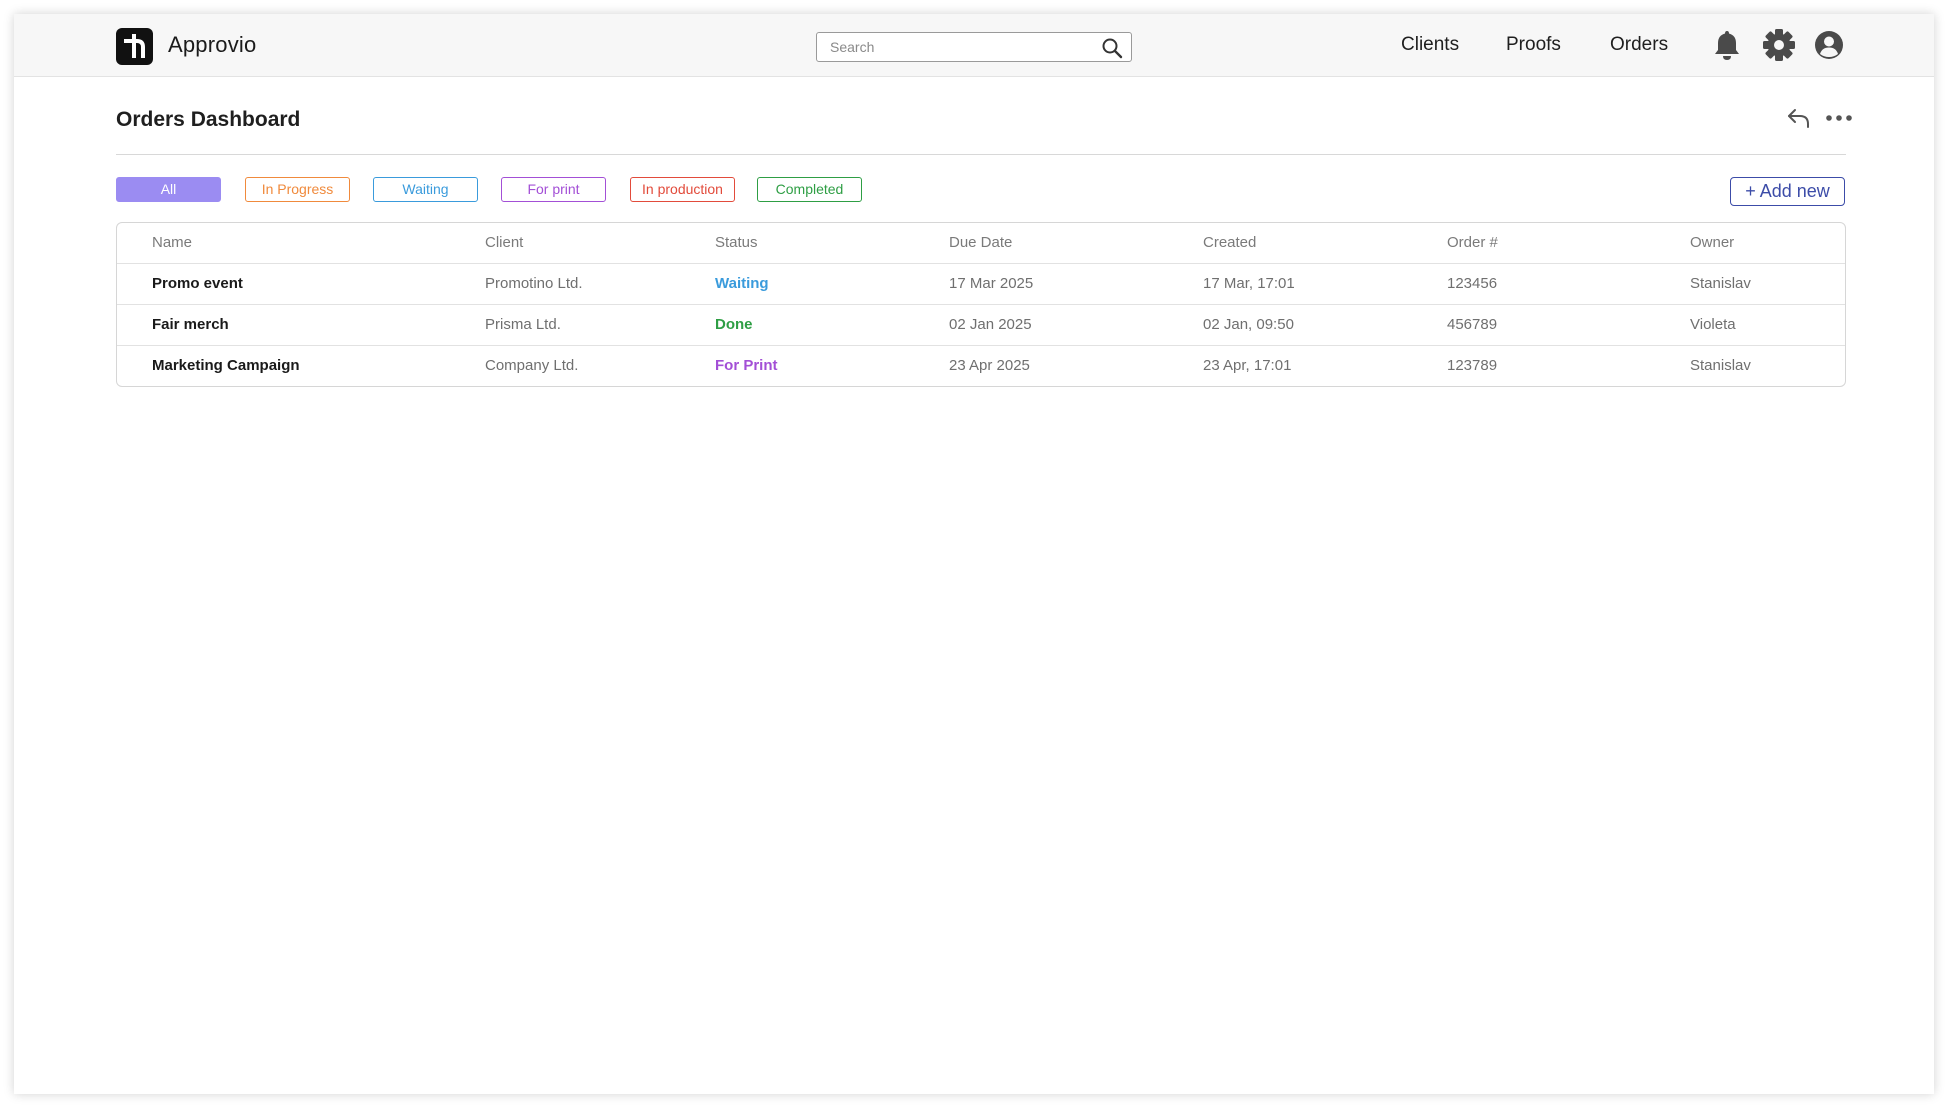  I want to click on page-title: Orders Dashboard, so click(208, 119).